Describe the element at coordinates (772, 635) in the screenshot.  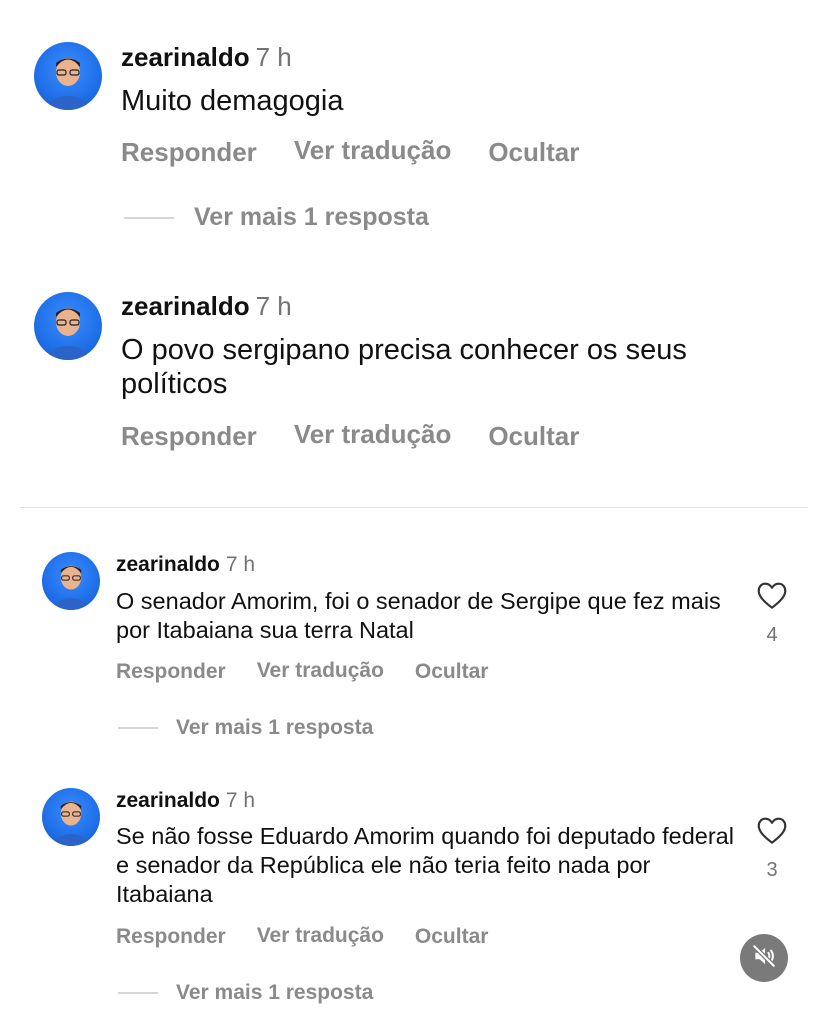
I see `like-count: 4` at that location.